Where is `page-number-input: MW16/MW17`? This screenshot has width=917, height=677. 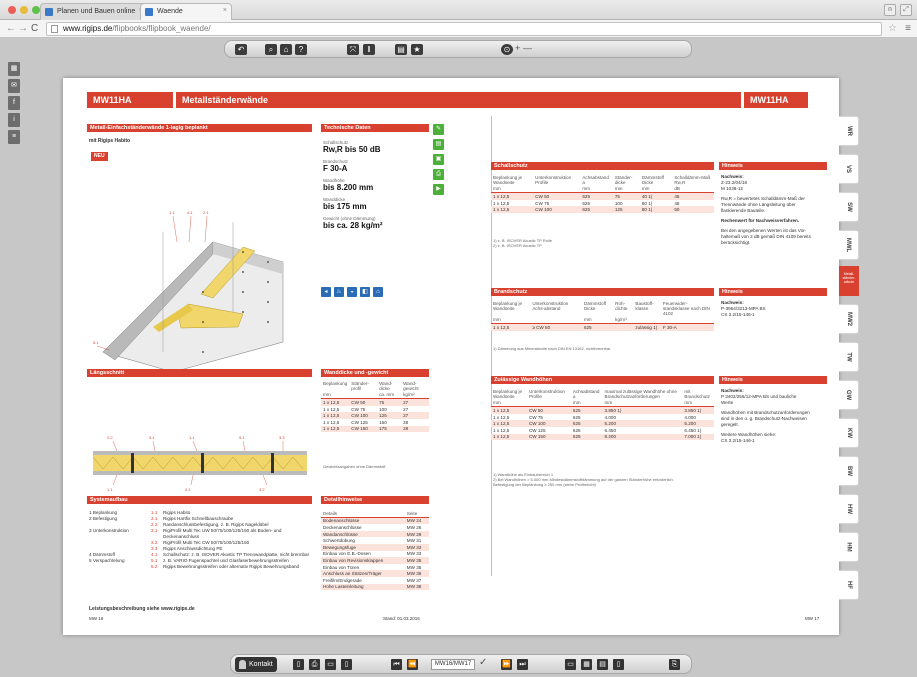 page-number-input: MW16/MW17 is located at coordinates (453, 664).